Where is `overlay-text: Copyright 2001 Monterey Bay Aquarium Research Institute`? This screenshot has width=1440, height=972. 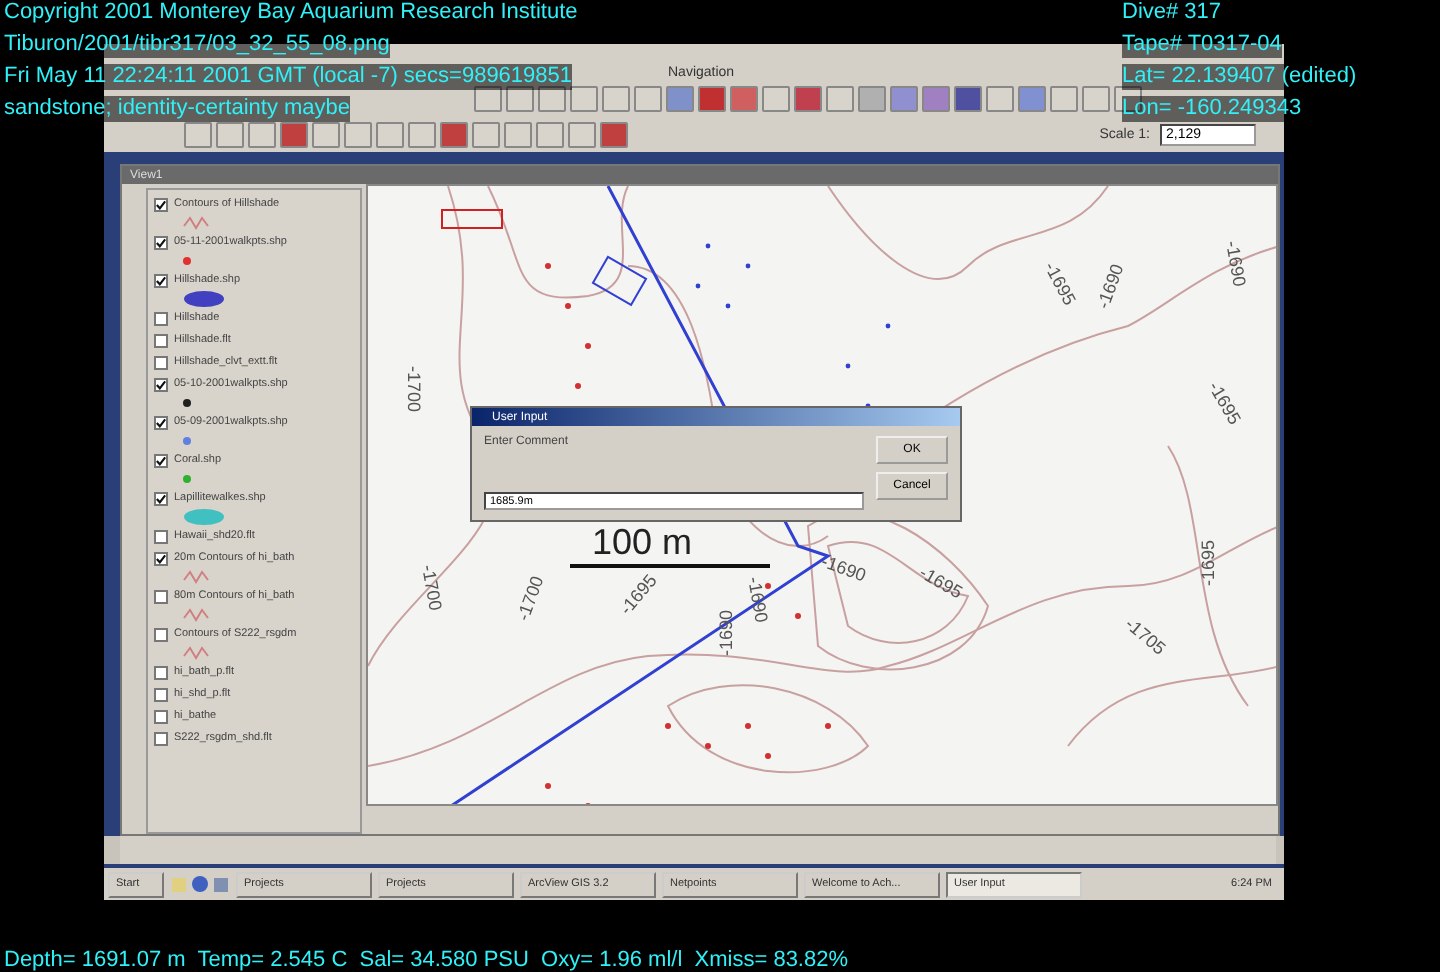 overlay-text: Copyright 2001 Monterey Bay Aquarium Research Institute is located at coordinates (291, 13).